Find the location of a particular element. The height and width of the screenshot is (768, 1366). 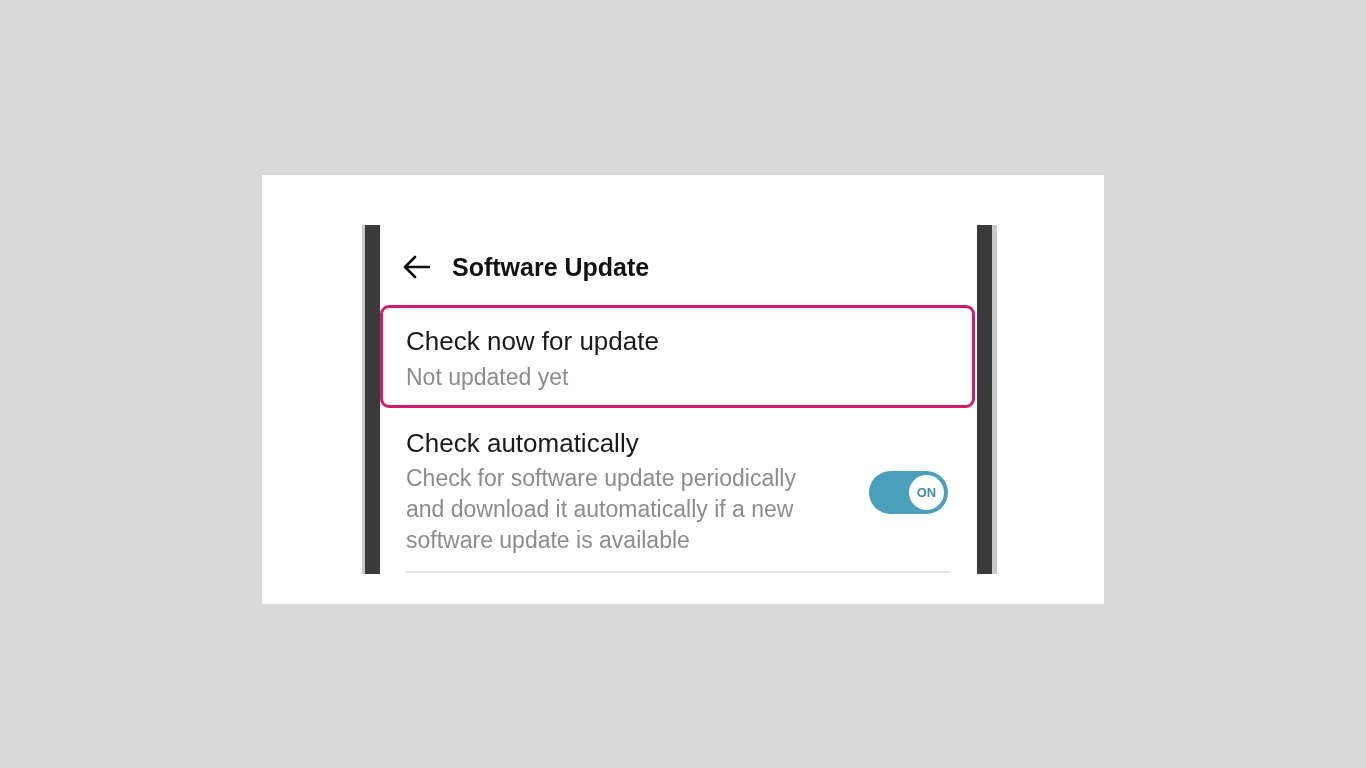

setting-summary: Not updated yet is located at coordinates (487, 377).